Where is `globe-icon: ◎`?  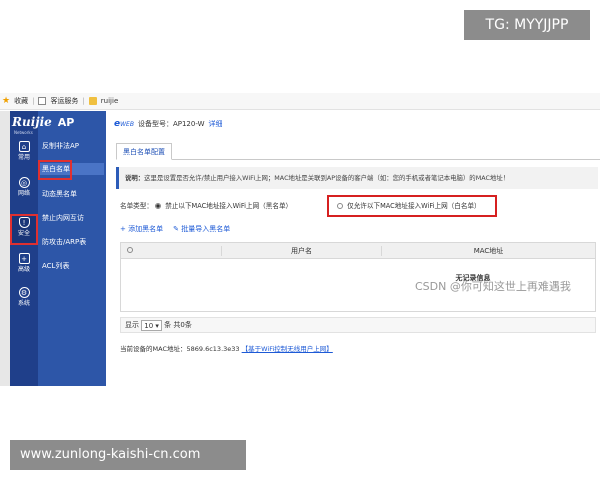
globe-icon: ◎ is located at coordinates (24, 182).